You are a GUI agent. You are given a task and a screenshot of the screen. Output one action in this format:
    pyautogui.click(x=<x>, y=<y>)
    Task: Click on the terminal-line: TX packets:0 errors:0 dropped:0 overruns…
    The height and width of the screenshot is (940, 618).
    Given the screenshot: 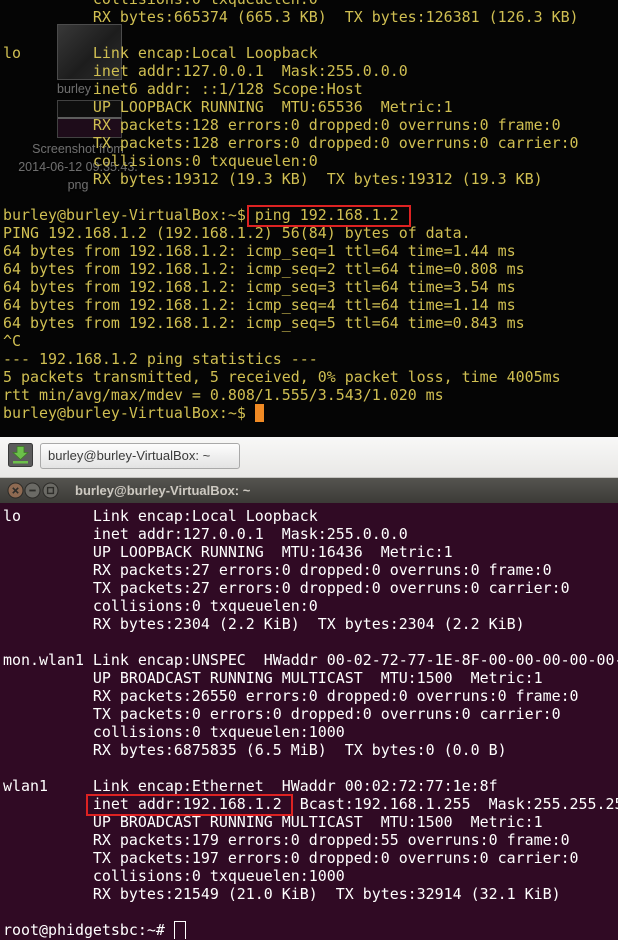 What is the action you would take?
    pyautogui.click(x=326, y=714)
    